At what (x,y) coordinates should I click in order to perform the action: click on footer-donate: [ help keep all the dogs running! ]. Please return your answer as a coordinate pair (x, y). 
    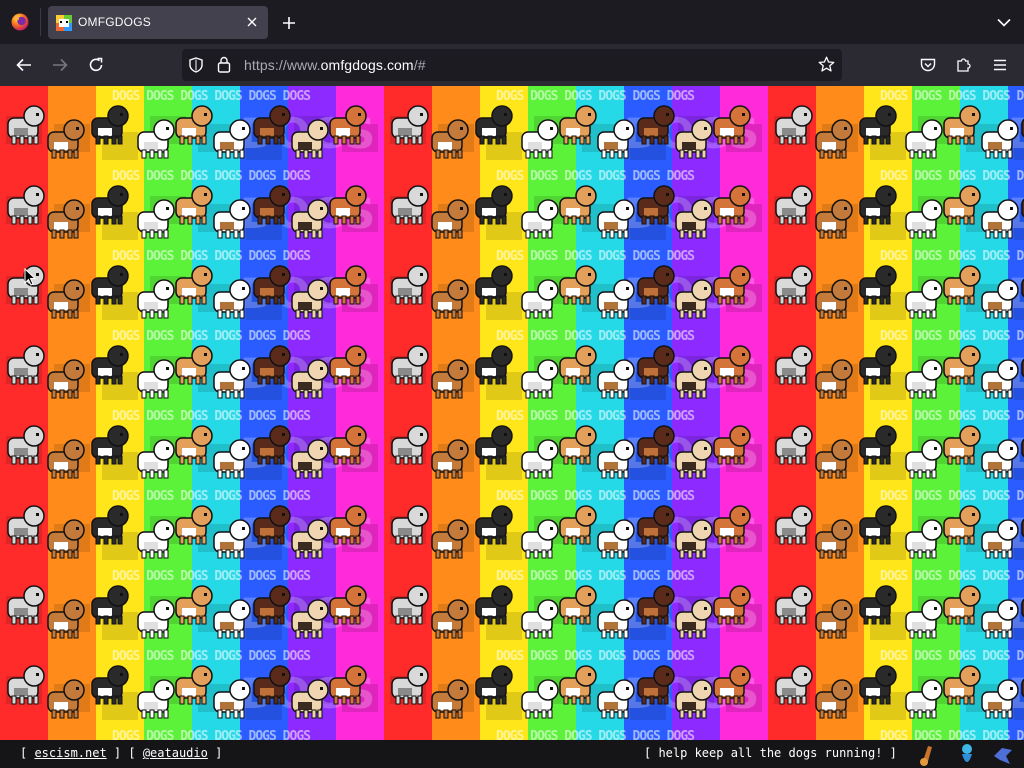
    Looking at the image, I should click on (770, 753).